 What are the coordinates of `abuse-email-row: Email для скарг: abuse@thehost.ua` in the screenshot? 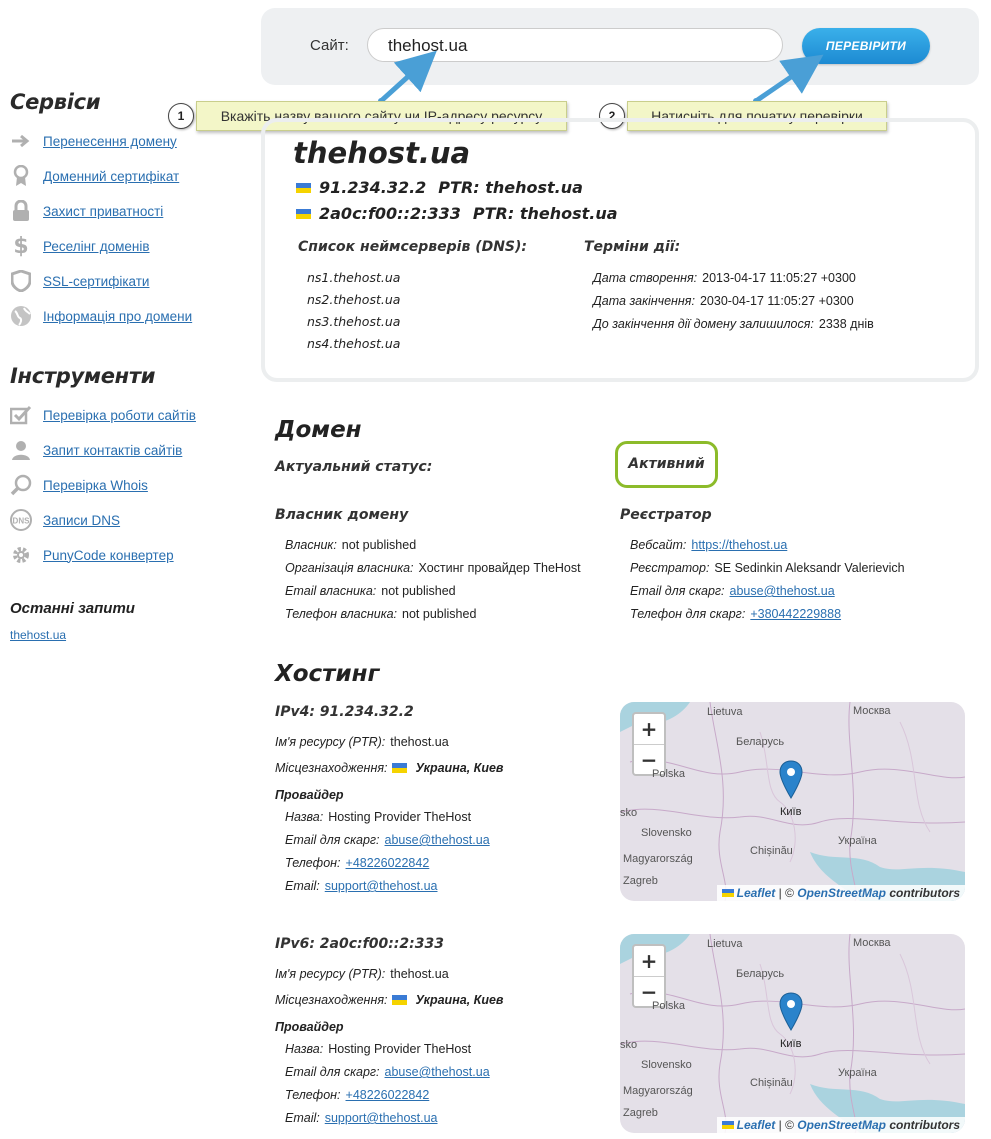 It's located at (732, 591).